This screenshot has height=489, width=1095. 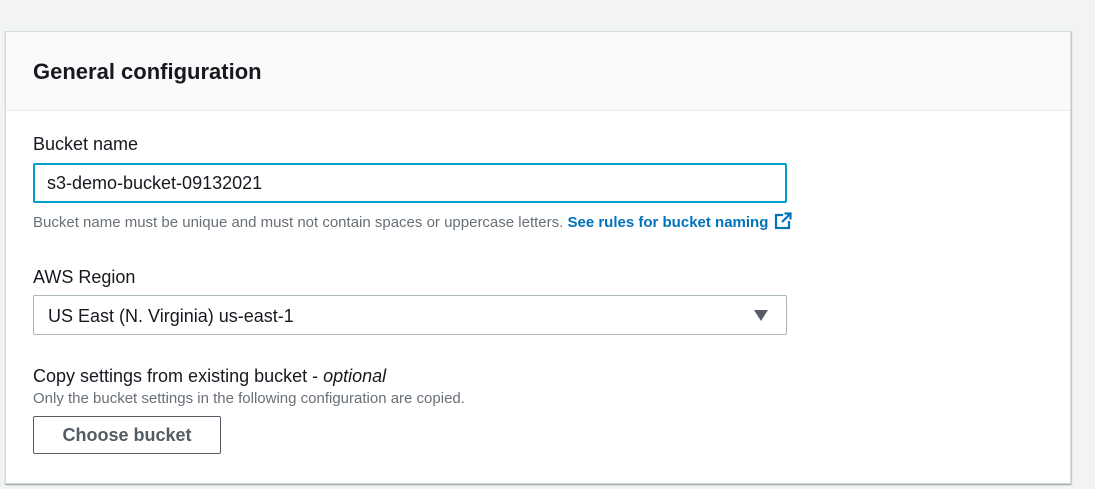 What do you see at coordinates (668, 222) in the screenshot?
I see `rules-link-label: See rules for bucket naming` at bounding box center [668, 222].